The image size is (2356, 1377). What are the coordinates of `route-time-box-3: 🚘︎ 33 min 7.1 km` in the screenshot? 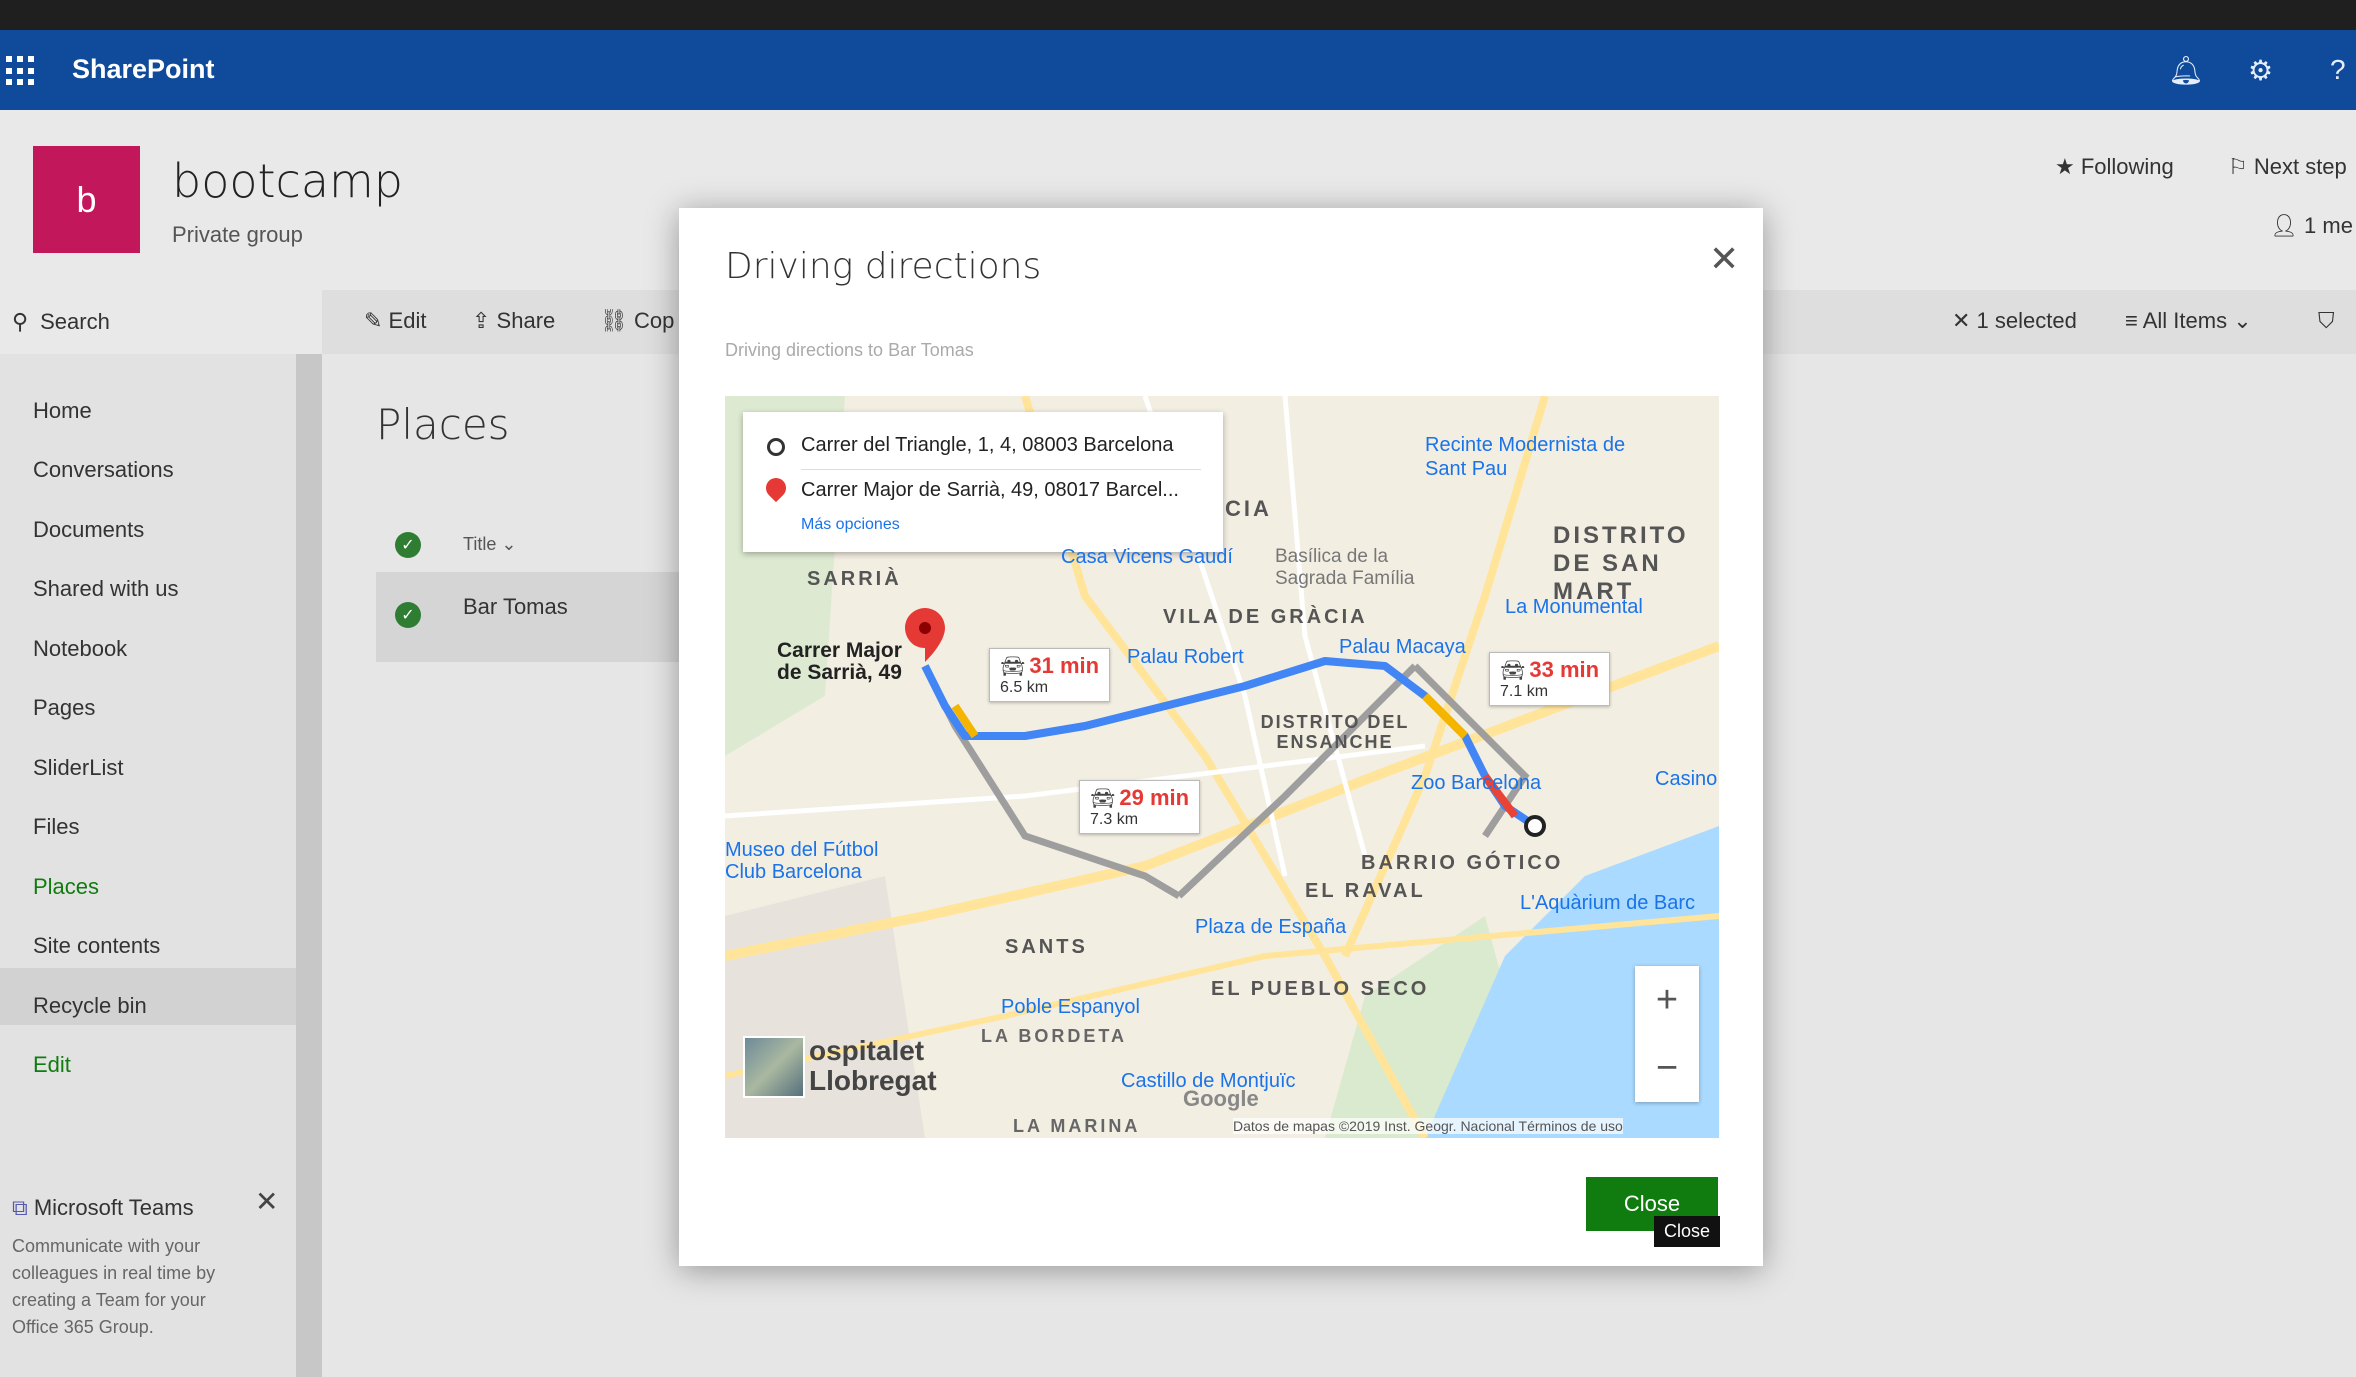 It's located at (1550, 679).